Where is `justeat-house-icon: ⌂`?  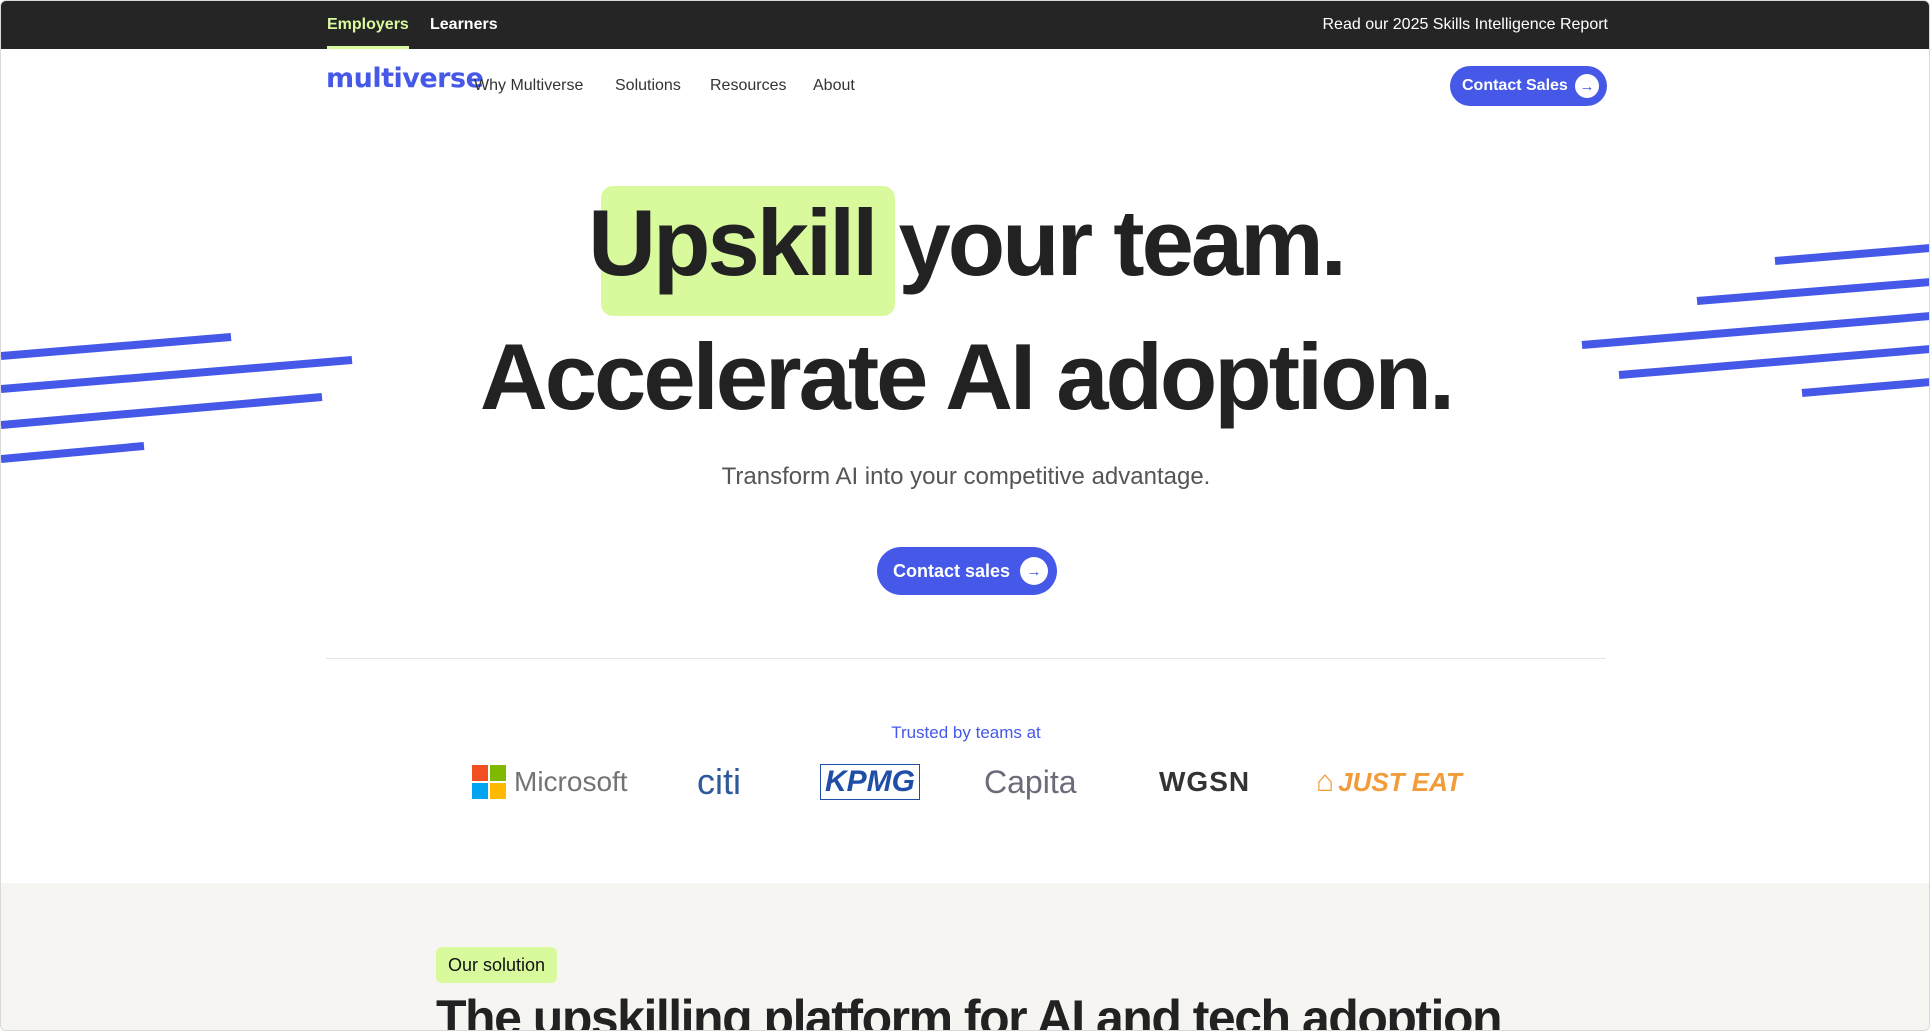
justeat-house-icon: ⌂ is located at coordinates (1325, 781).